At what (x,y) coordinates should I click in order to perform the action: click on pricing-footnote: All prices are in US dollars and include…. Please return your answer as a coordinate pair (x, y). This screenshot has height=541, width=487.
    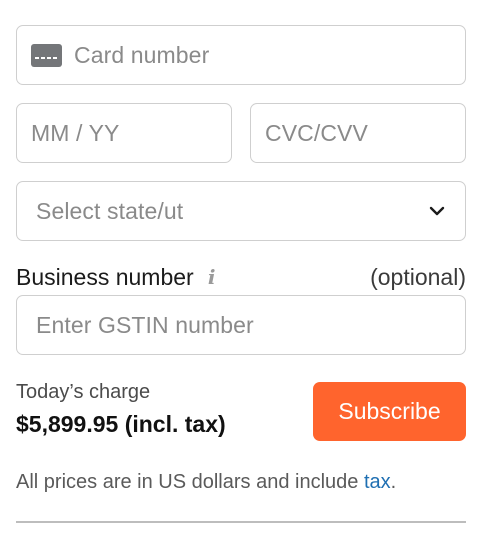
    Looking at the image, I should click on (206, 482).